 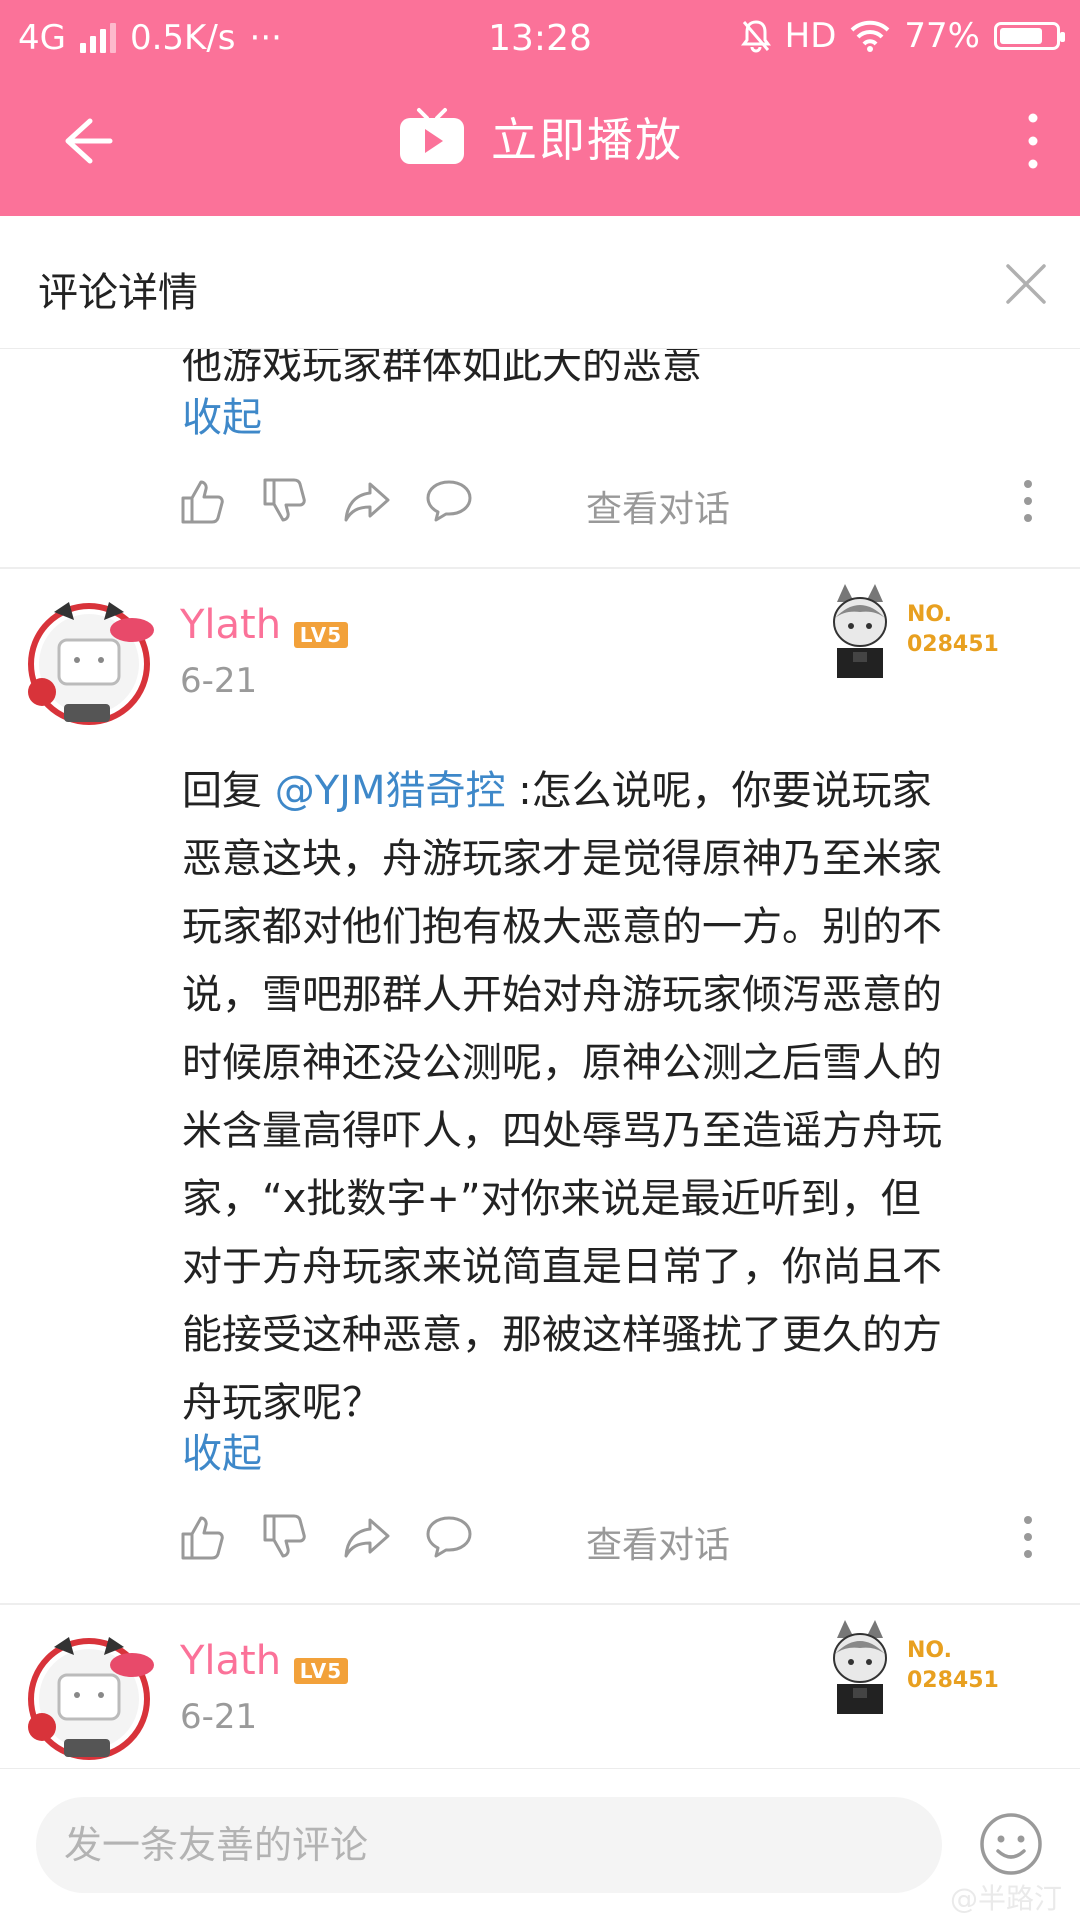 What do you see at coordinates (118, 293) in the screenshot?
I see `panel-title: 评论详情` at bounding box center [118, 293].